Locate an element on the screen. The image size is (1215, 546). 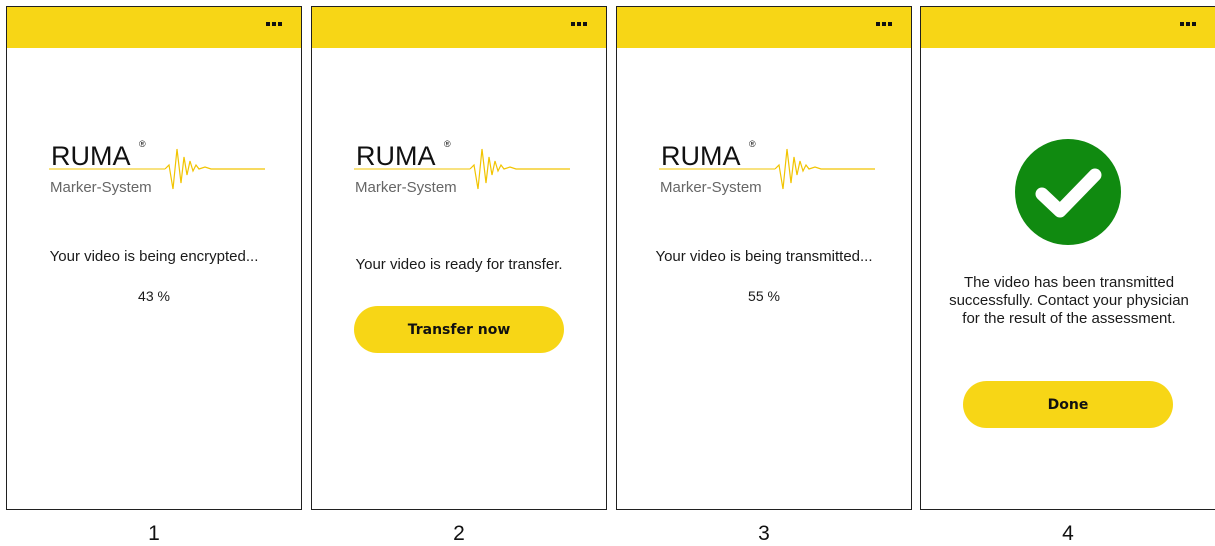
transfer-now-button: Transfer now is located at coordinates (459, 329).